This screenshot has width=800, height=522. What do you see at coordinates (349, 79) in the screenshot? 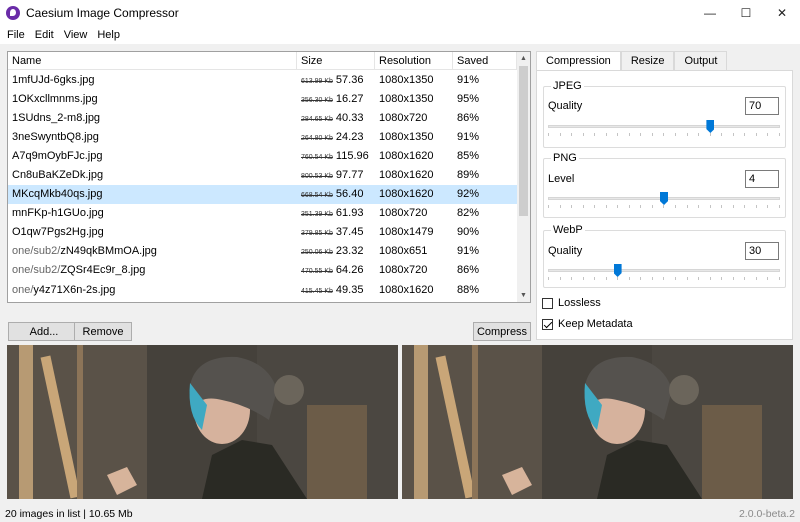
I see `compressed-size: 57.36` at bounding box center [349, 79].